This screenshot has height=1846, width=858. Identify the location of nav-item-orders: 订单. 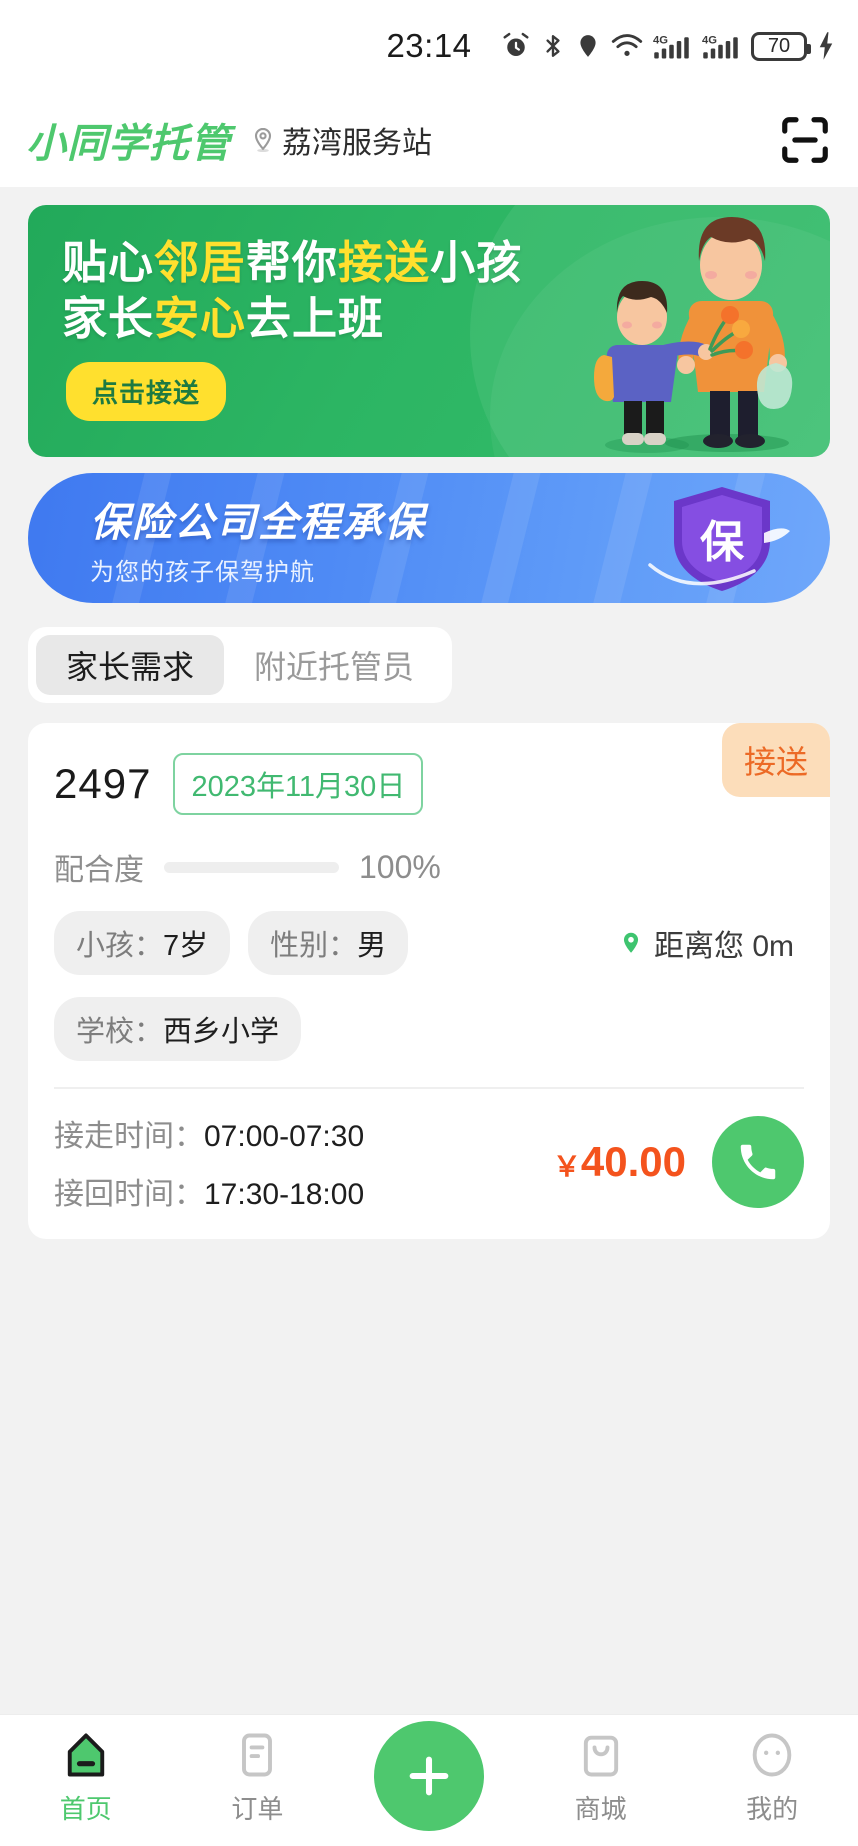
(258, 1777).